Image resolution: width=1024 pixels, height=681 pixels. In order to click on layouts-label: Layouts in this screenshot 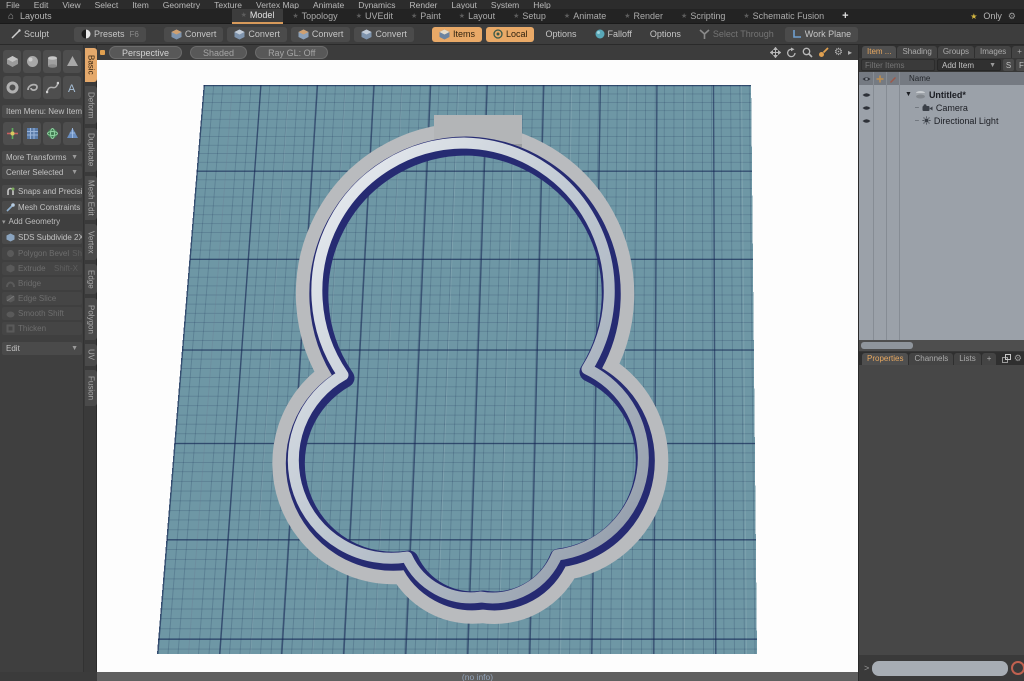, I will do `click(36, 16)`.